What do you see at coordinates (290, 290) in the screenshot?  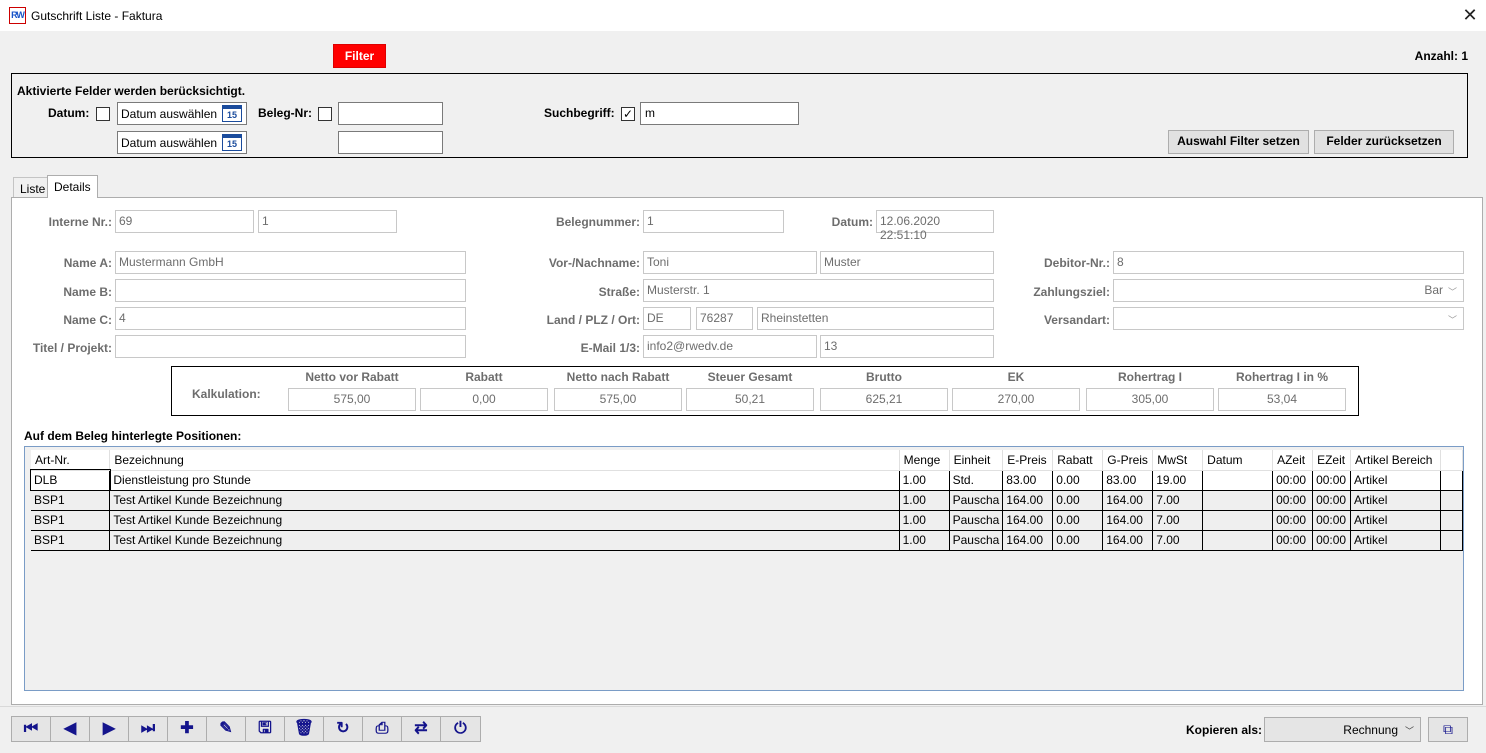 I see `name-b-field` at bounding box center [290, 290].